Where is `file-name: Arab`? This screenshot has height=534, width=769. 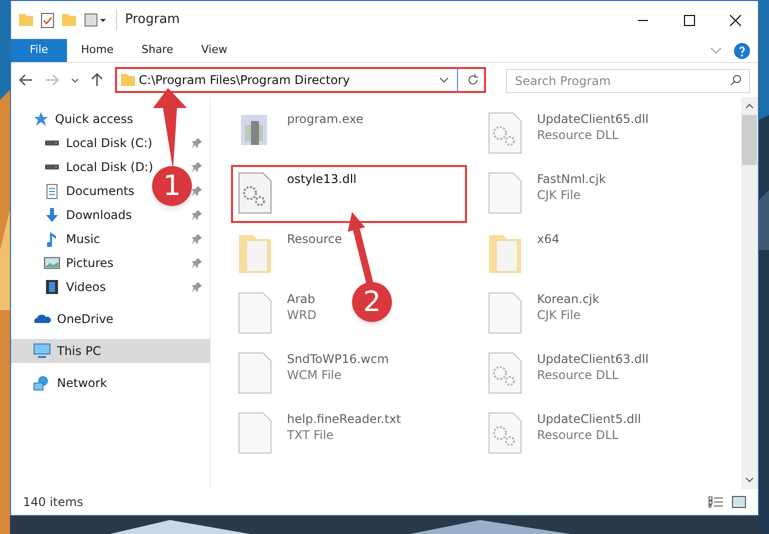
file-name: Arab is located at coordinates (301, 299).